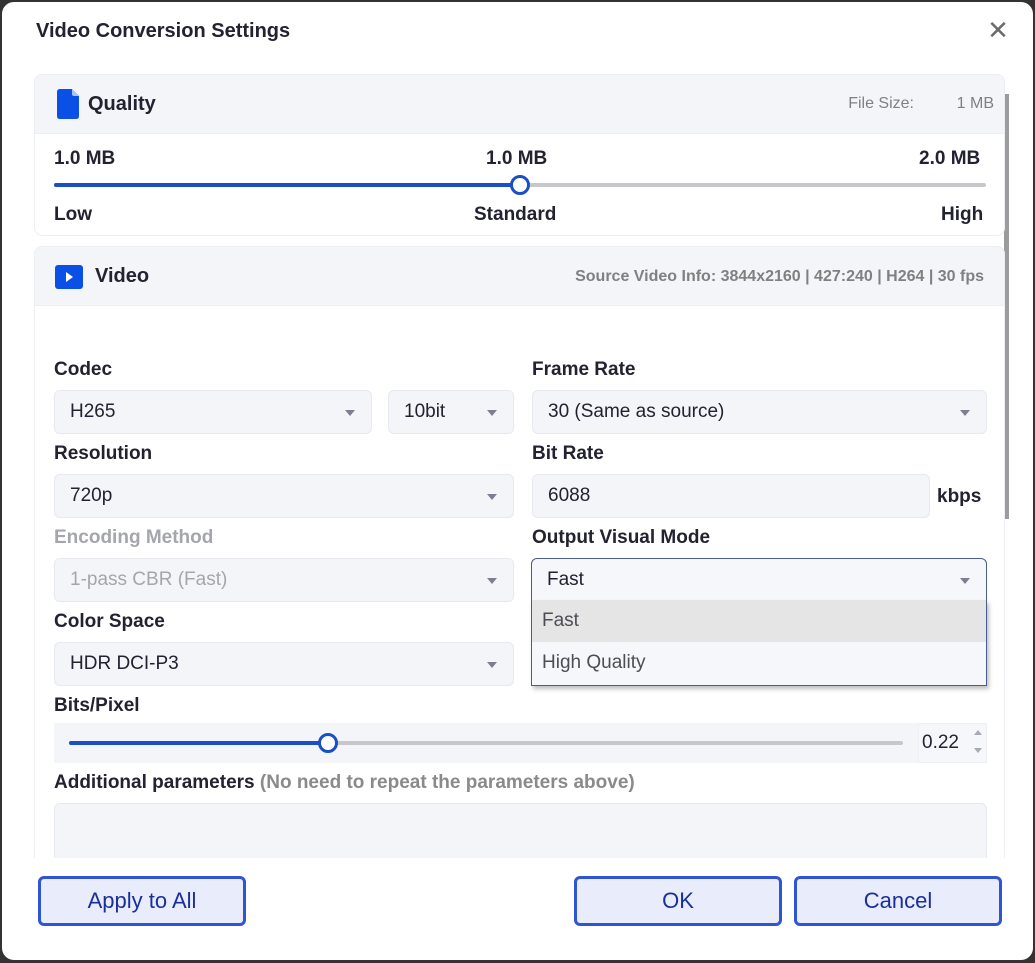 This screenshot has height=963, width=1035. I want to click on encoding-method-value: 1-pass CBR (Fast), so click(149, 579).